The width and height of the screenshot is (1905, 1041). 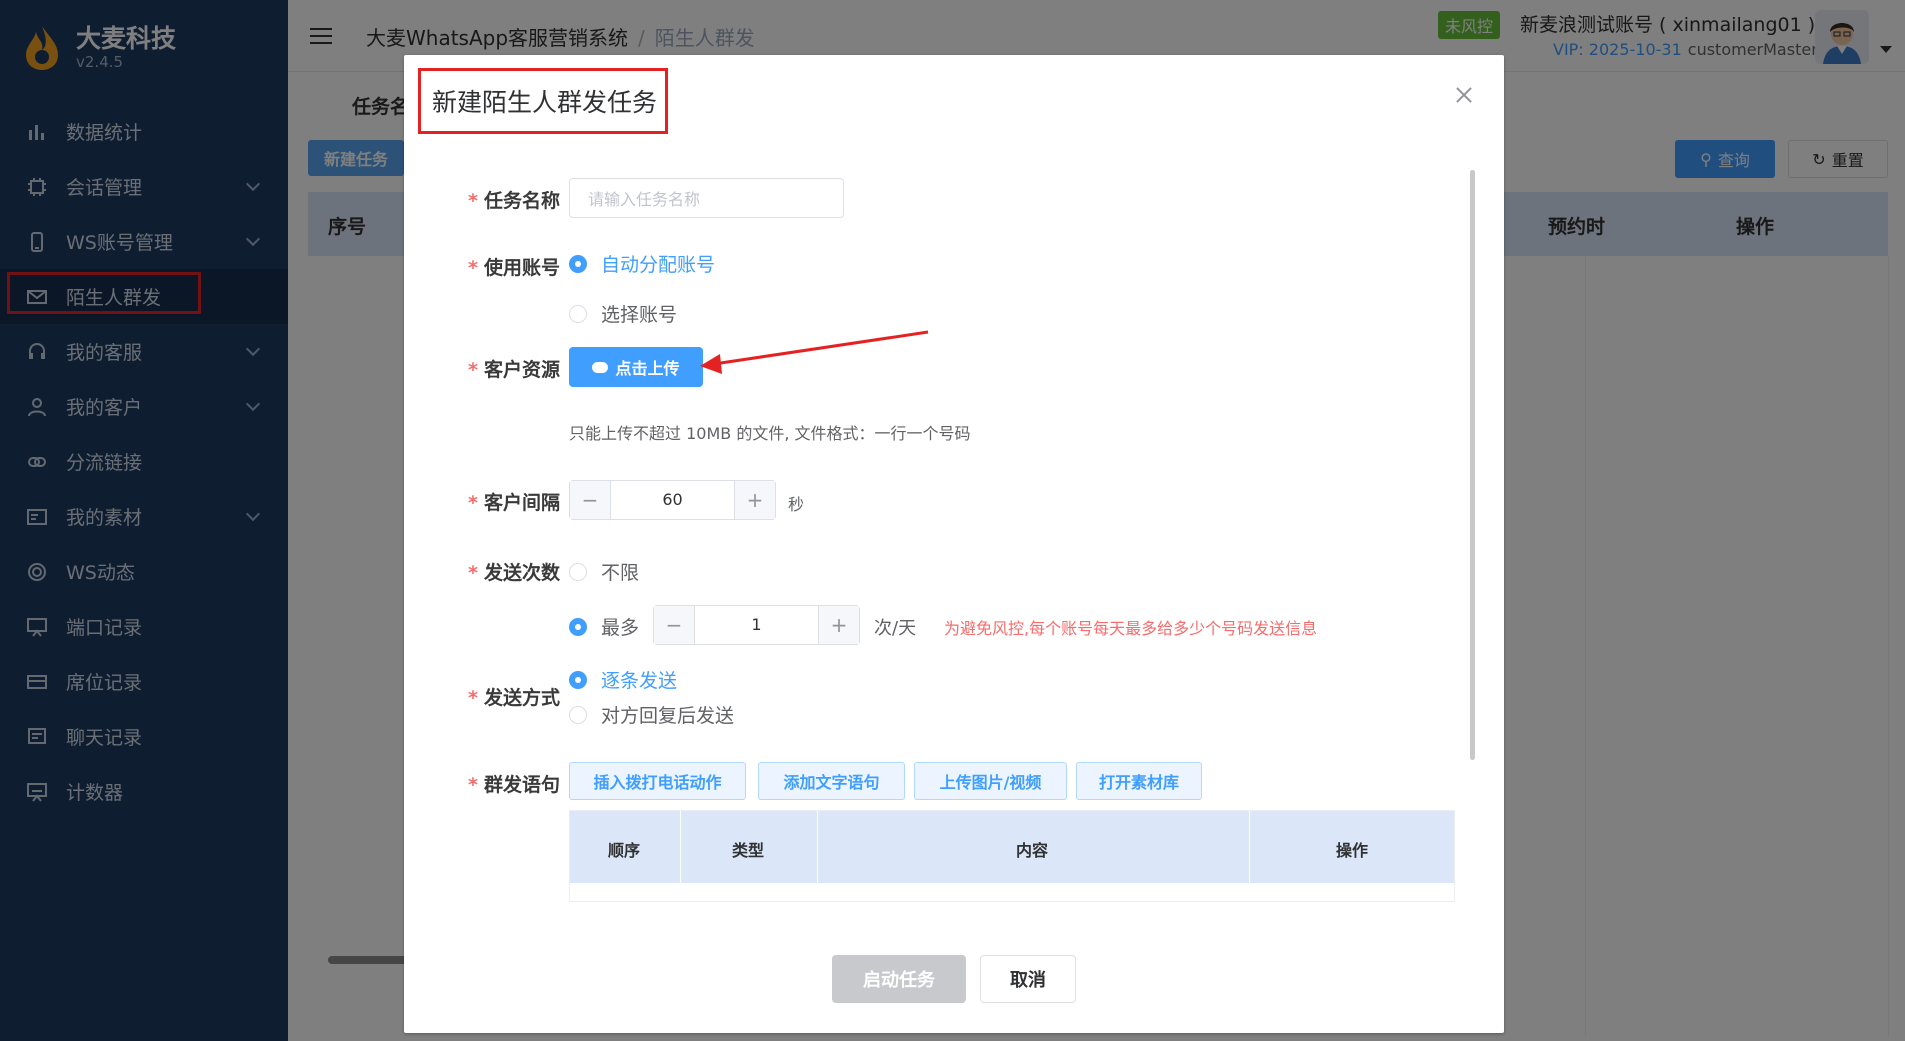 I want to click on max-count-value: 1, so click(x=756, y=625).